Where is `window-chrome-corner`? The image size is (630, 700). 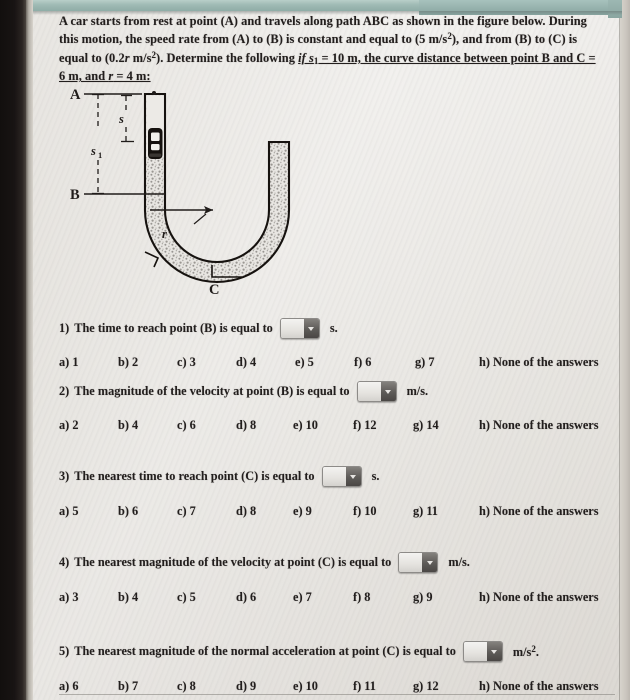 window-chrome-corner is located at coordinates (615, 9).